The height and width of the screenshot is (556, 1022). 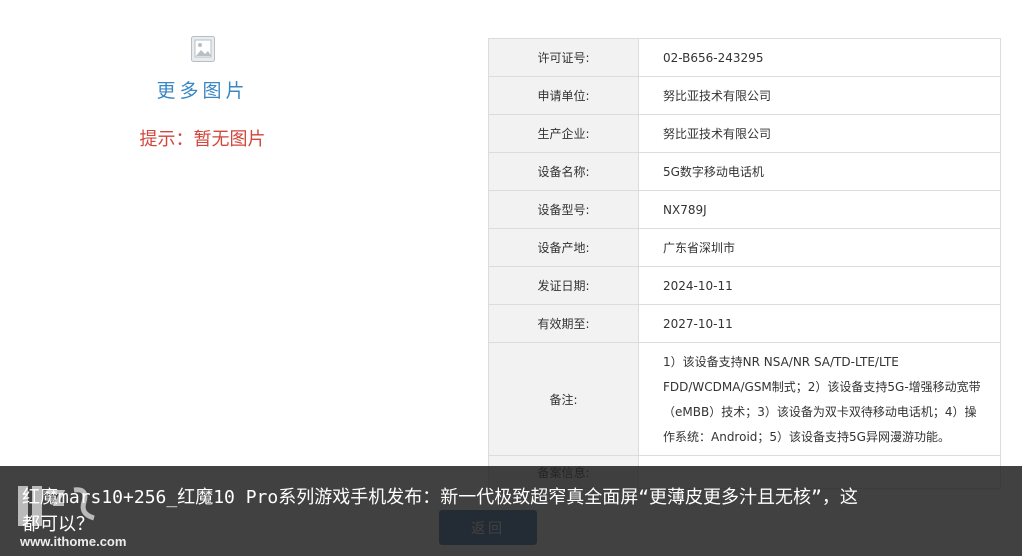 What do you see at coordinates (819, 323) in the screenshot?
I see `row-value: 2027-10-11` at bounding box center [819, 323].